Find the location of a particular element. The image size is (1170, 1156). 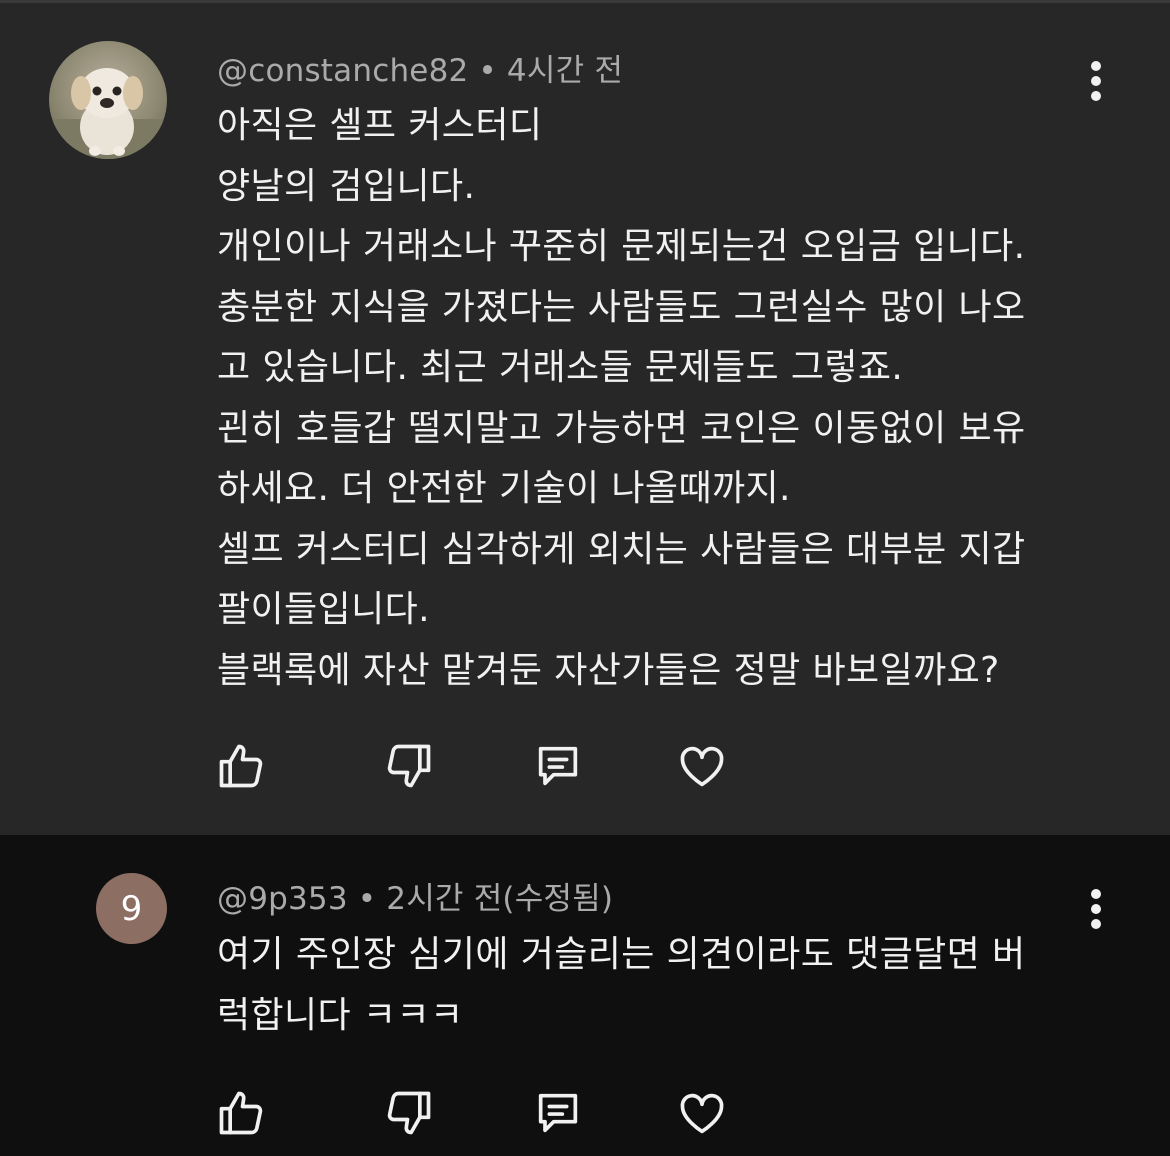

author-name: @9p353 is located at coordinates (282, 899).